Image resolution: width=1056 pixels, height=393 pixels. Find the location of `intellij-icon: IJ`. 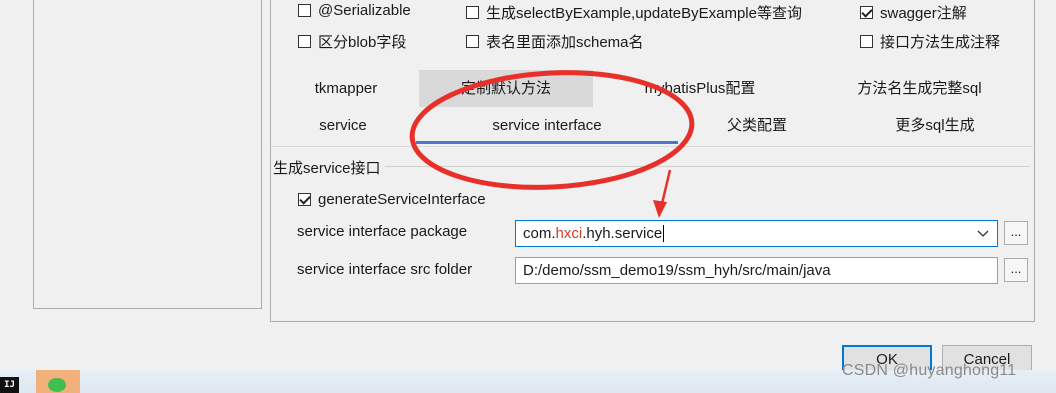

intellij-icon: IJ is located at coordinates (9, 385).